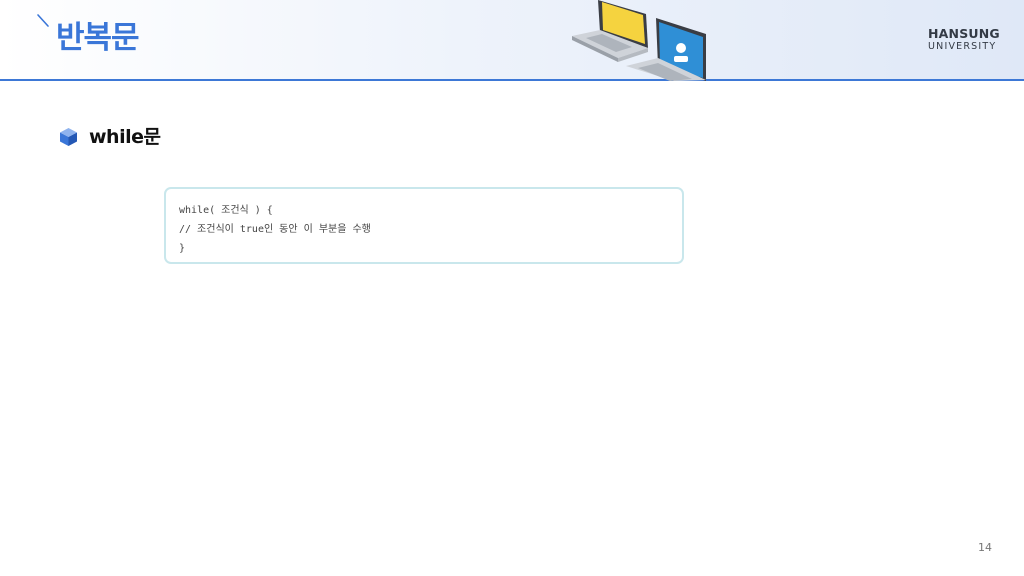 This screenshot has width=1024, height=576. Describe the element at coordinates (962, 46) in the screenshot. I see `logo-line-university: UNIVERSITY` at that location.